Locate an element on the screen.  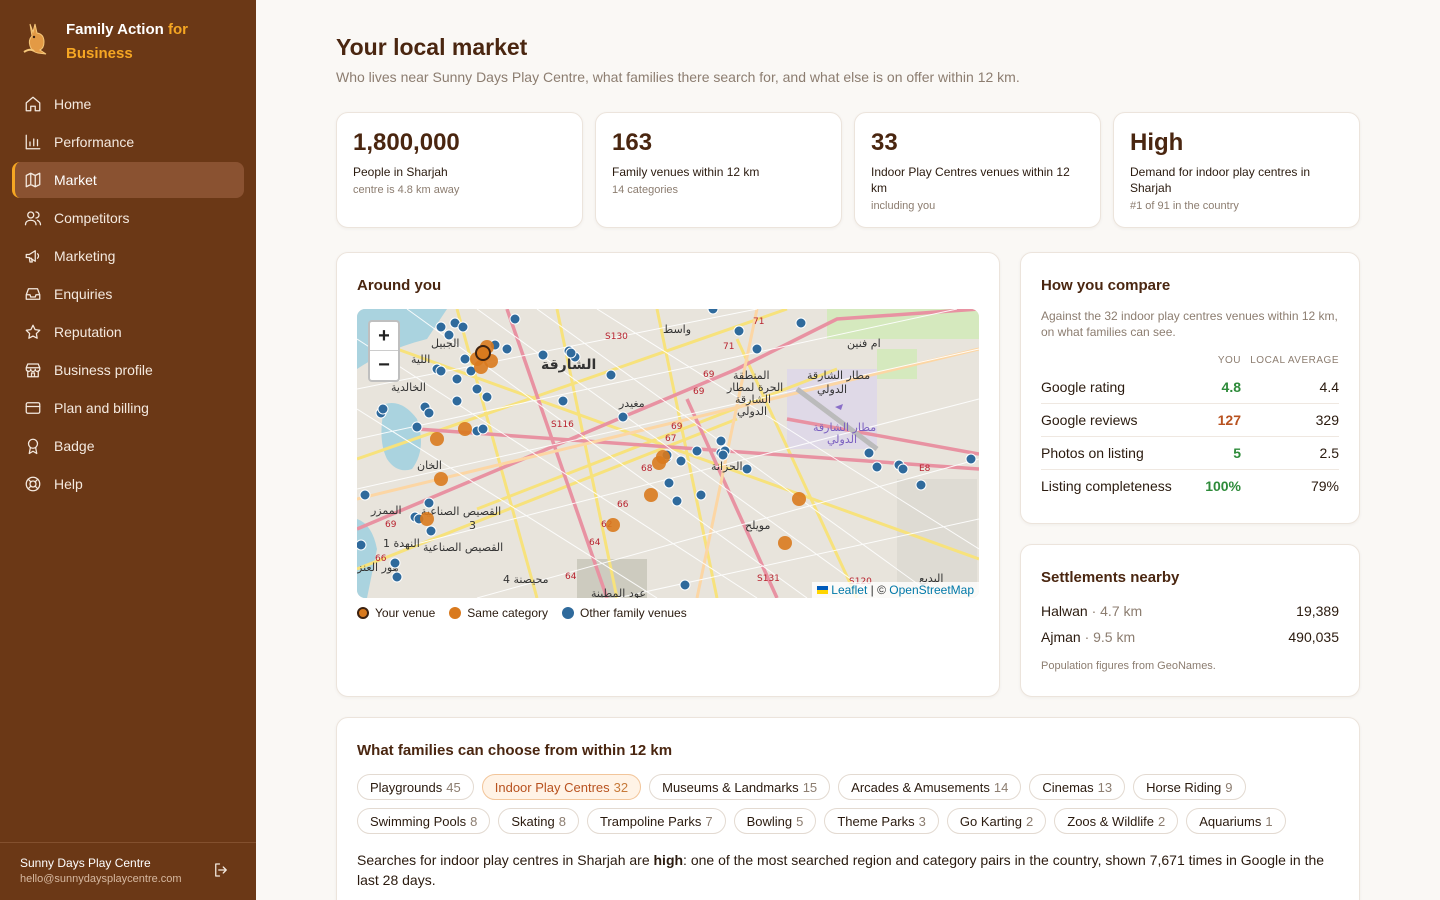
category-chip: Bowling 5 is located at coordinates (775, 821).